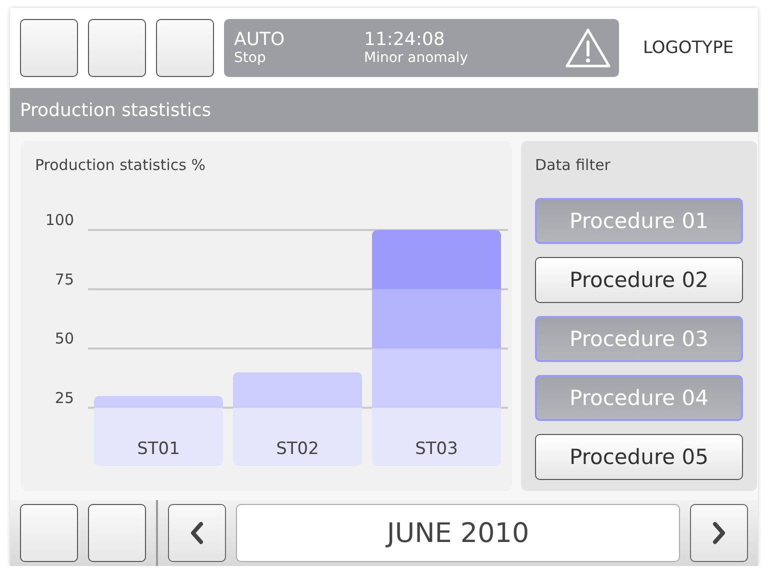 Image resolution: width=768 pixels, height=574 pixels. Describe the element at coordinates (458, 533) in the screenshot. I see `period-field: JUNE 2010` at that location.